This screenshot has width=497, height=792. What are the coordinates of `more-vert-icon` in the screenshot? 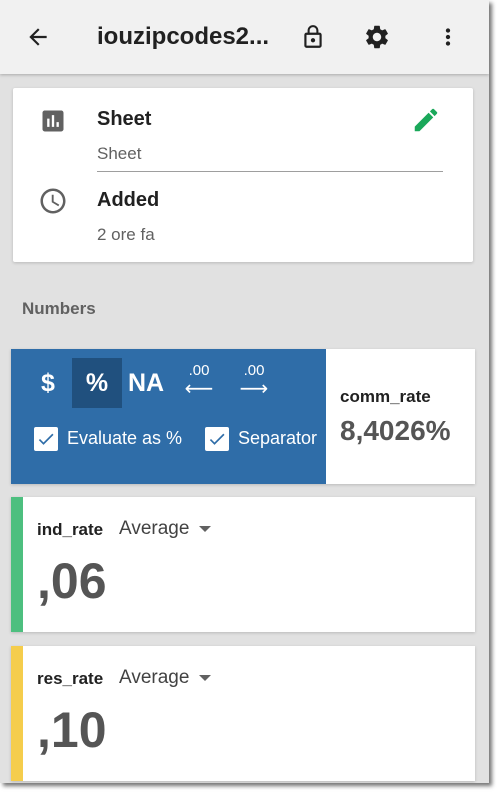 It's located at (448, 37).